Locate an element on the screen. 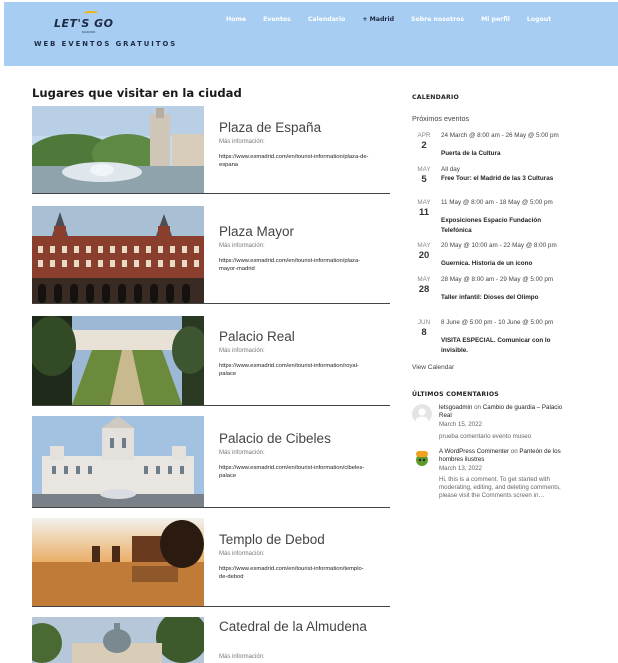 The height and width of the screenshot is (663, 618). event-title: Puerta de la Cultura is located at coordinates (505, 154).